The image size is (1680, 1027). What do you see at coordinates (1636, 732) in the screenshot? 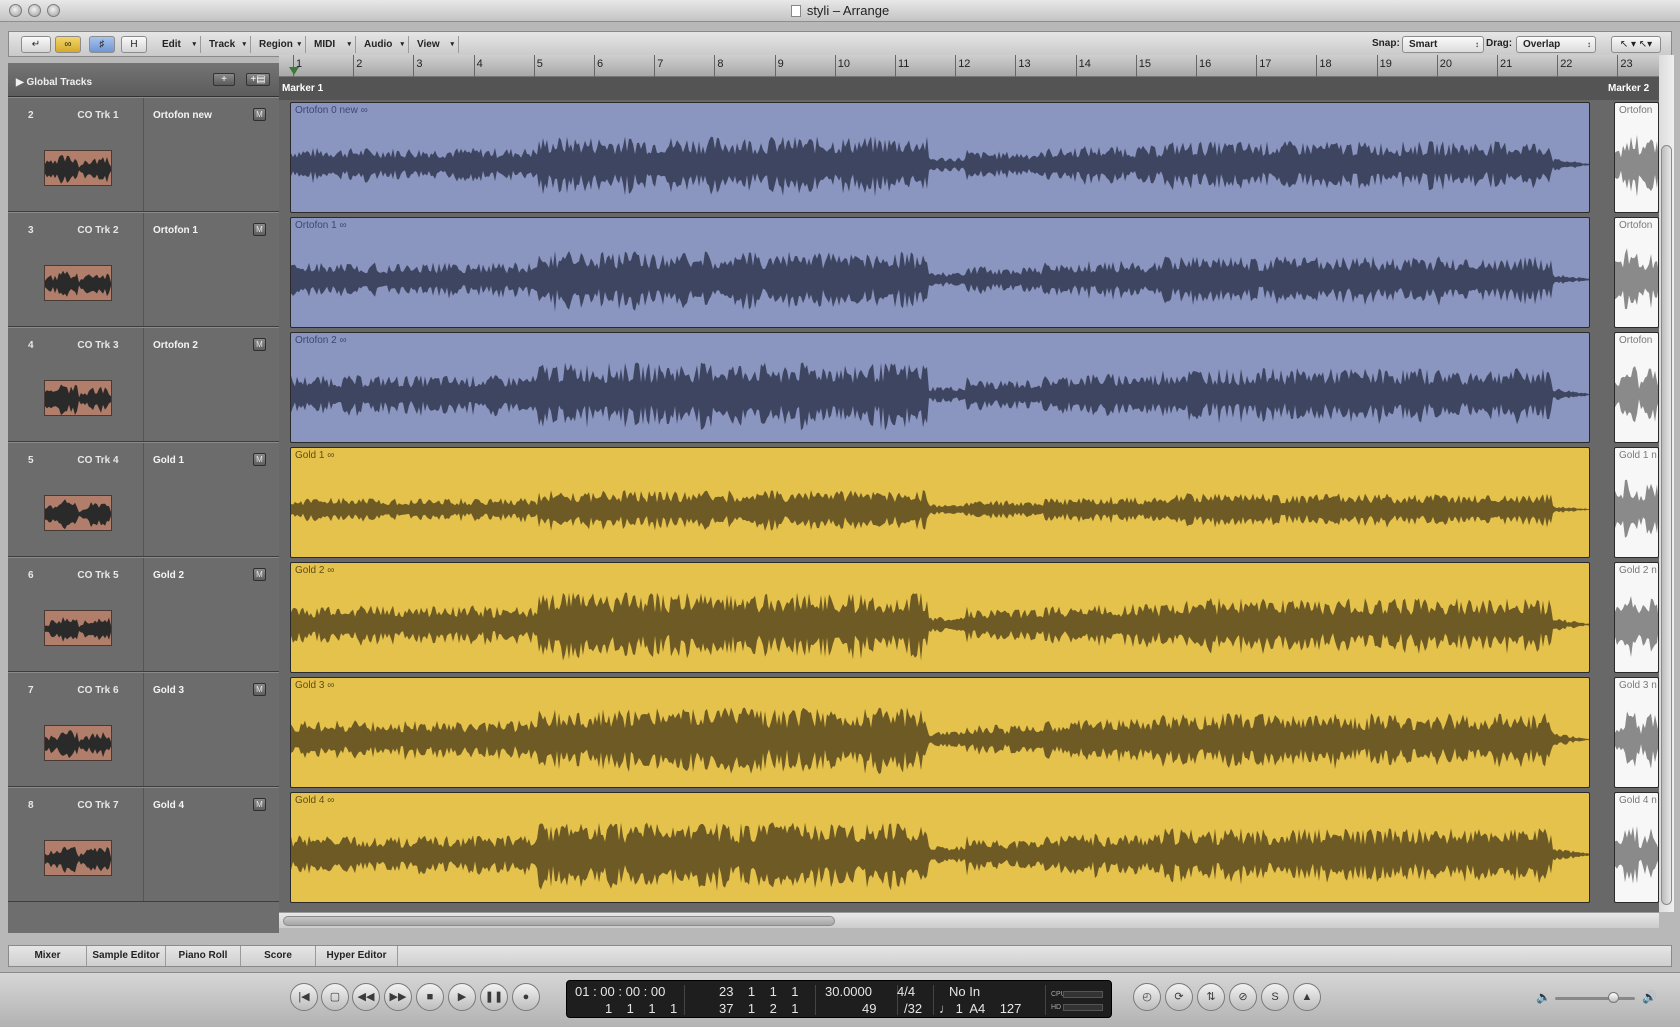
I see `audio-region-next: Gold 3 n` at bounding box center [1636, 732].